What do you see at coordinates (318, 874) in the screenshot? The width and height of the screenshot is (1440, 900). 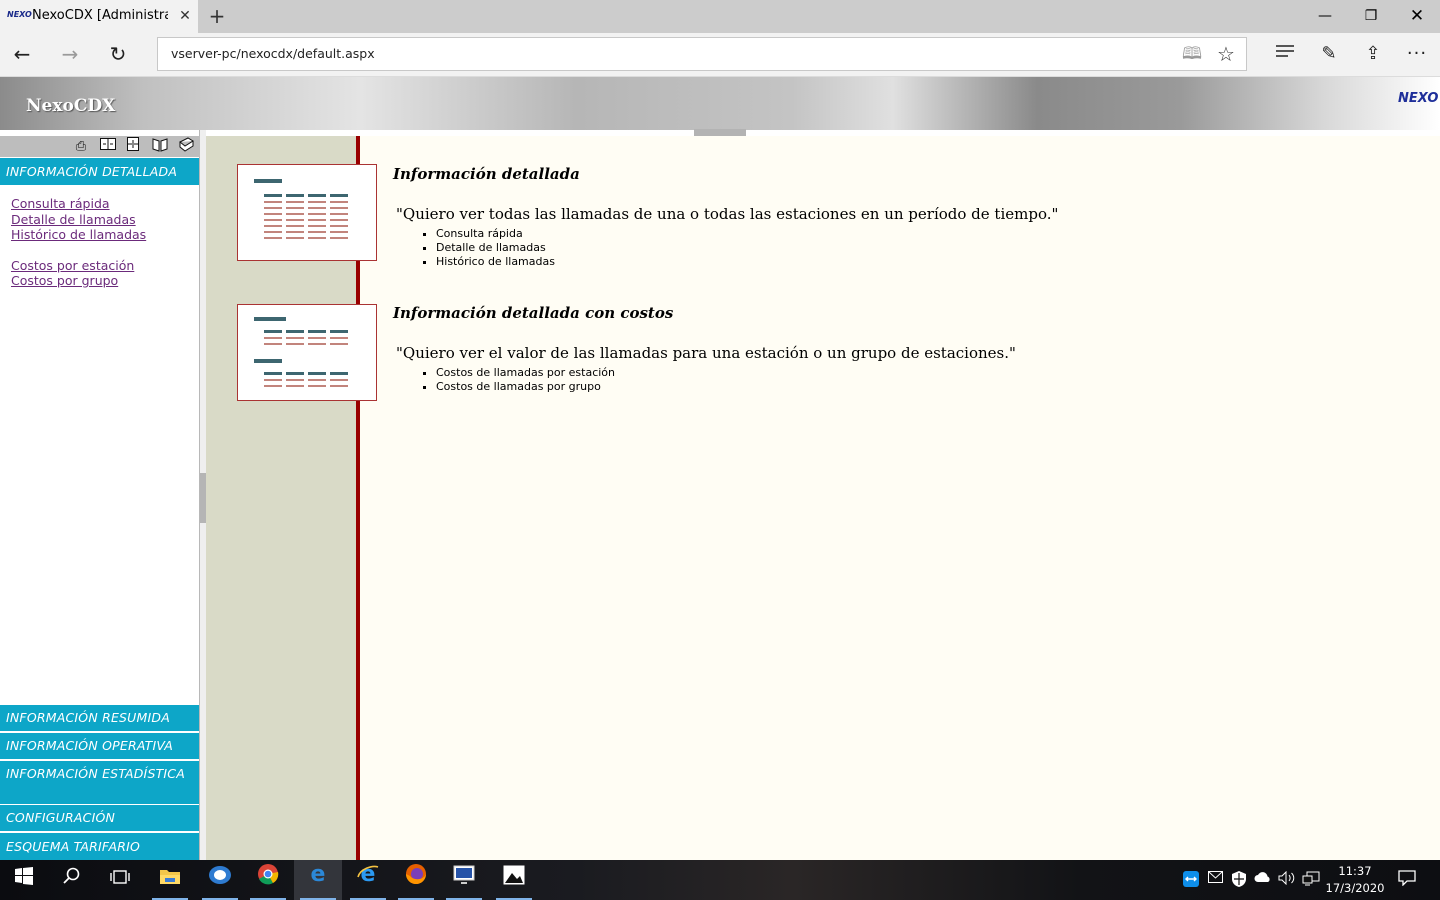 I see `svg-text: e` at bounding box center [318, 874].